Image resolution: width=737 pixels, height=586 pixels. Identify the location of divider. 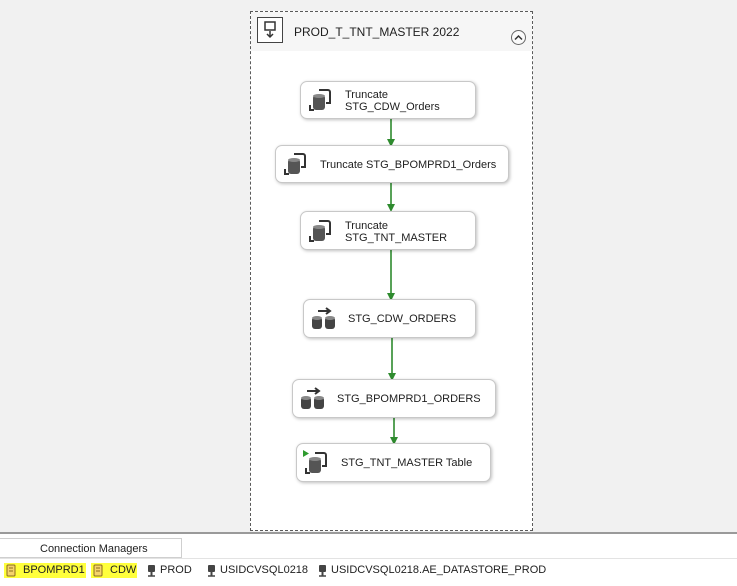
(368, 558).